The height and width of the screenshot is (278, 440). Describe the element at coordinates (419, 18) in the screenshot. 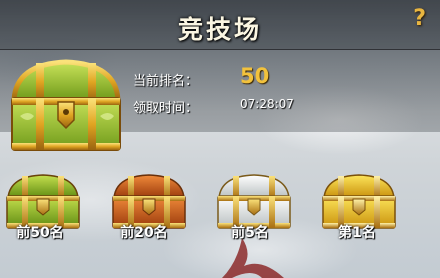

I see `help-icon: ?` at that location.